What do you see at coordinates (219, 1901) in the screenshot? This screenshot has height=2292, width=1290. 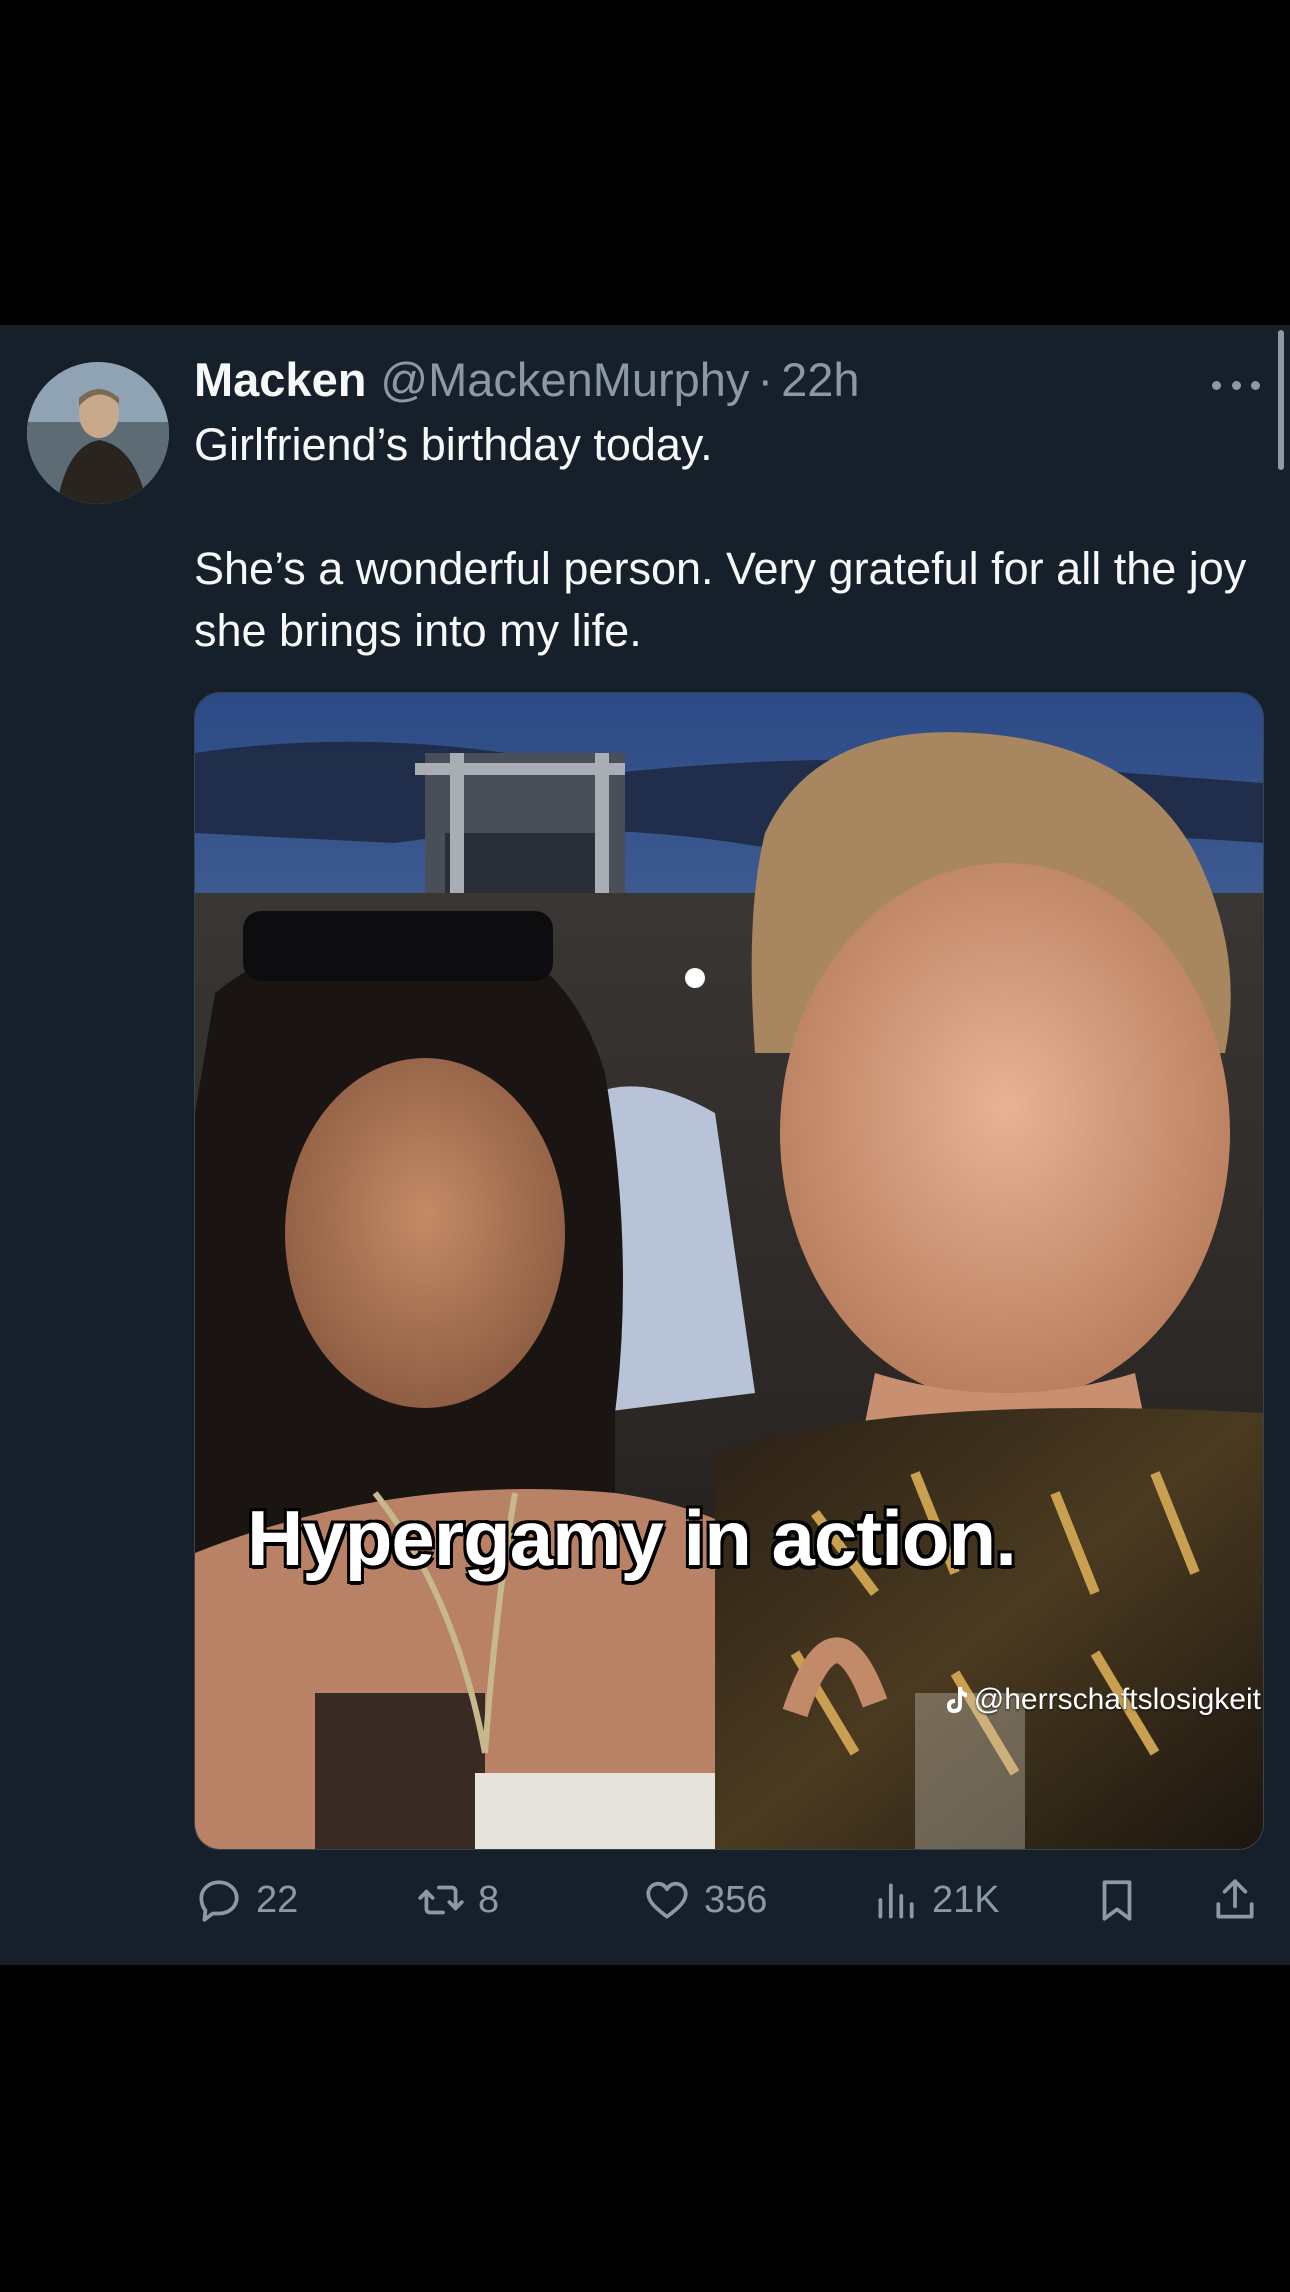 I see `reply-icon` at bounding box center [219, 1901].